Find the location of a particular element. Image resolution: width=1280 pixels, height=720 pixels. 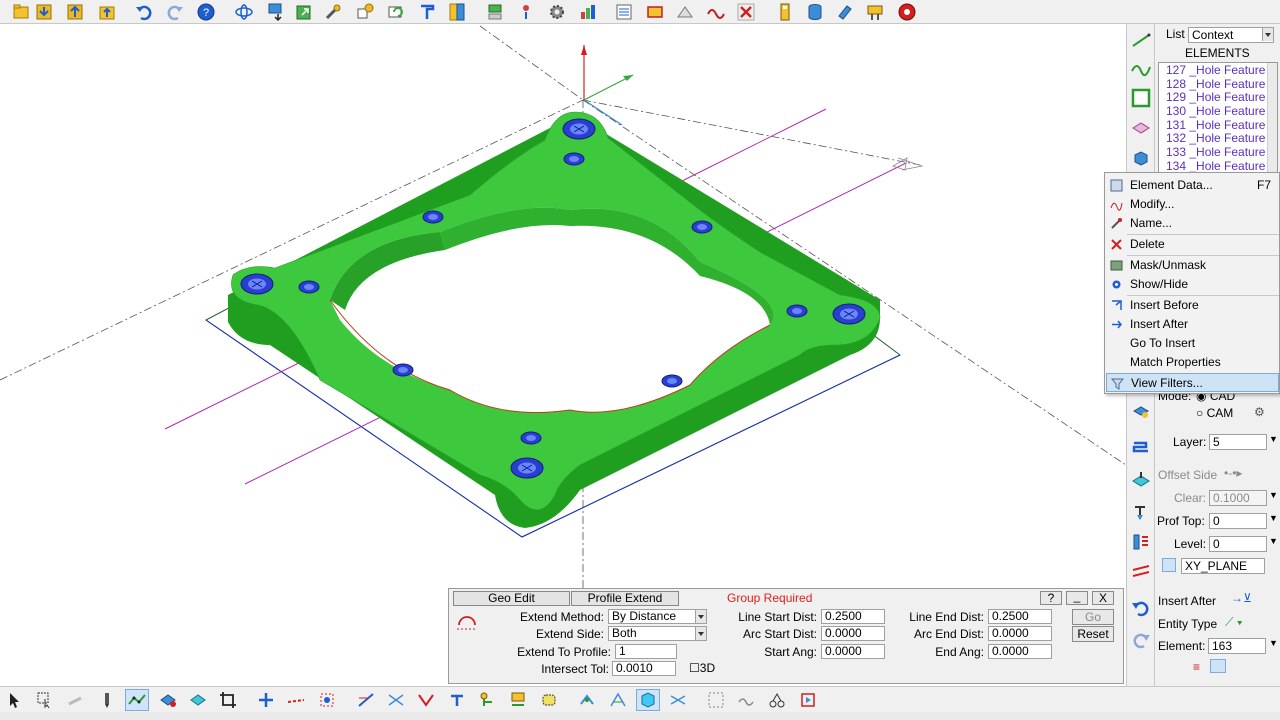

threed-checkbox: ☐3D is located at coordinates (702, 668).